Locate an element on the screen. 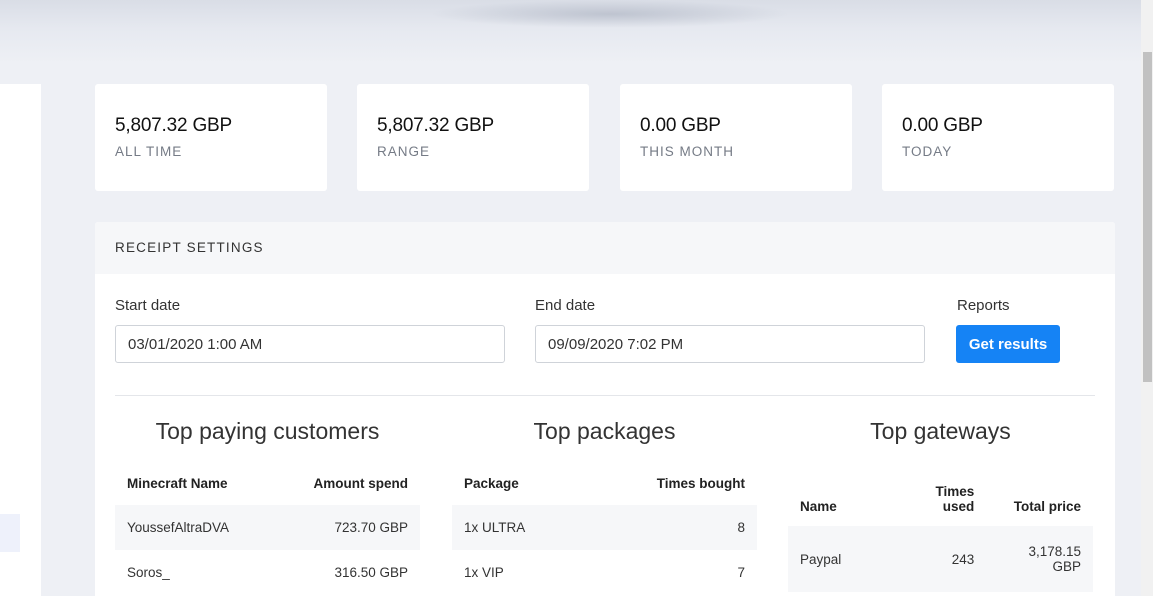 This screenshot has height=596, width=1153. package-count: 7 is located at coordinates (741, 572).